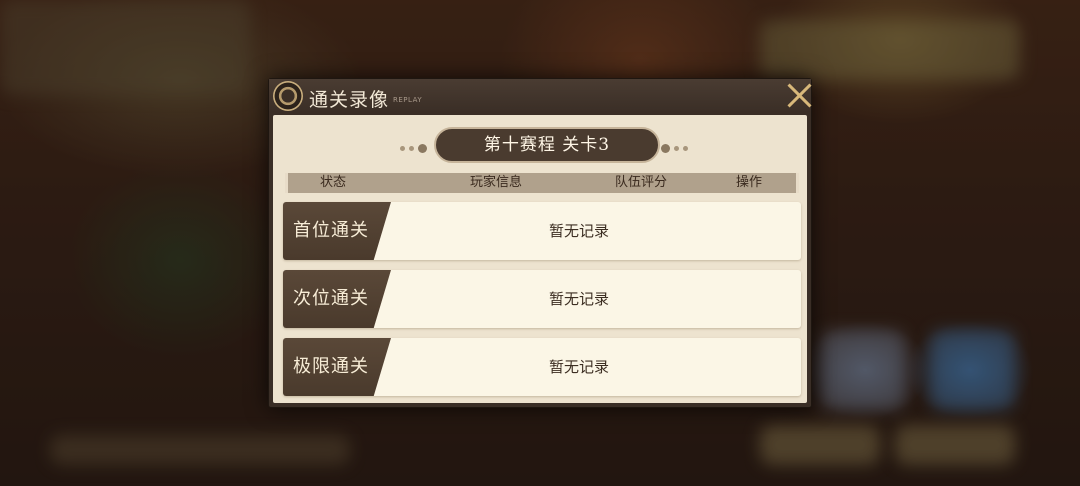 Image resolution: width=1080 pixels, height=486 pixels. Describe the element at coordinates (413, 145) in the screenshot. I see `banner-ornament-left` at that location.